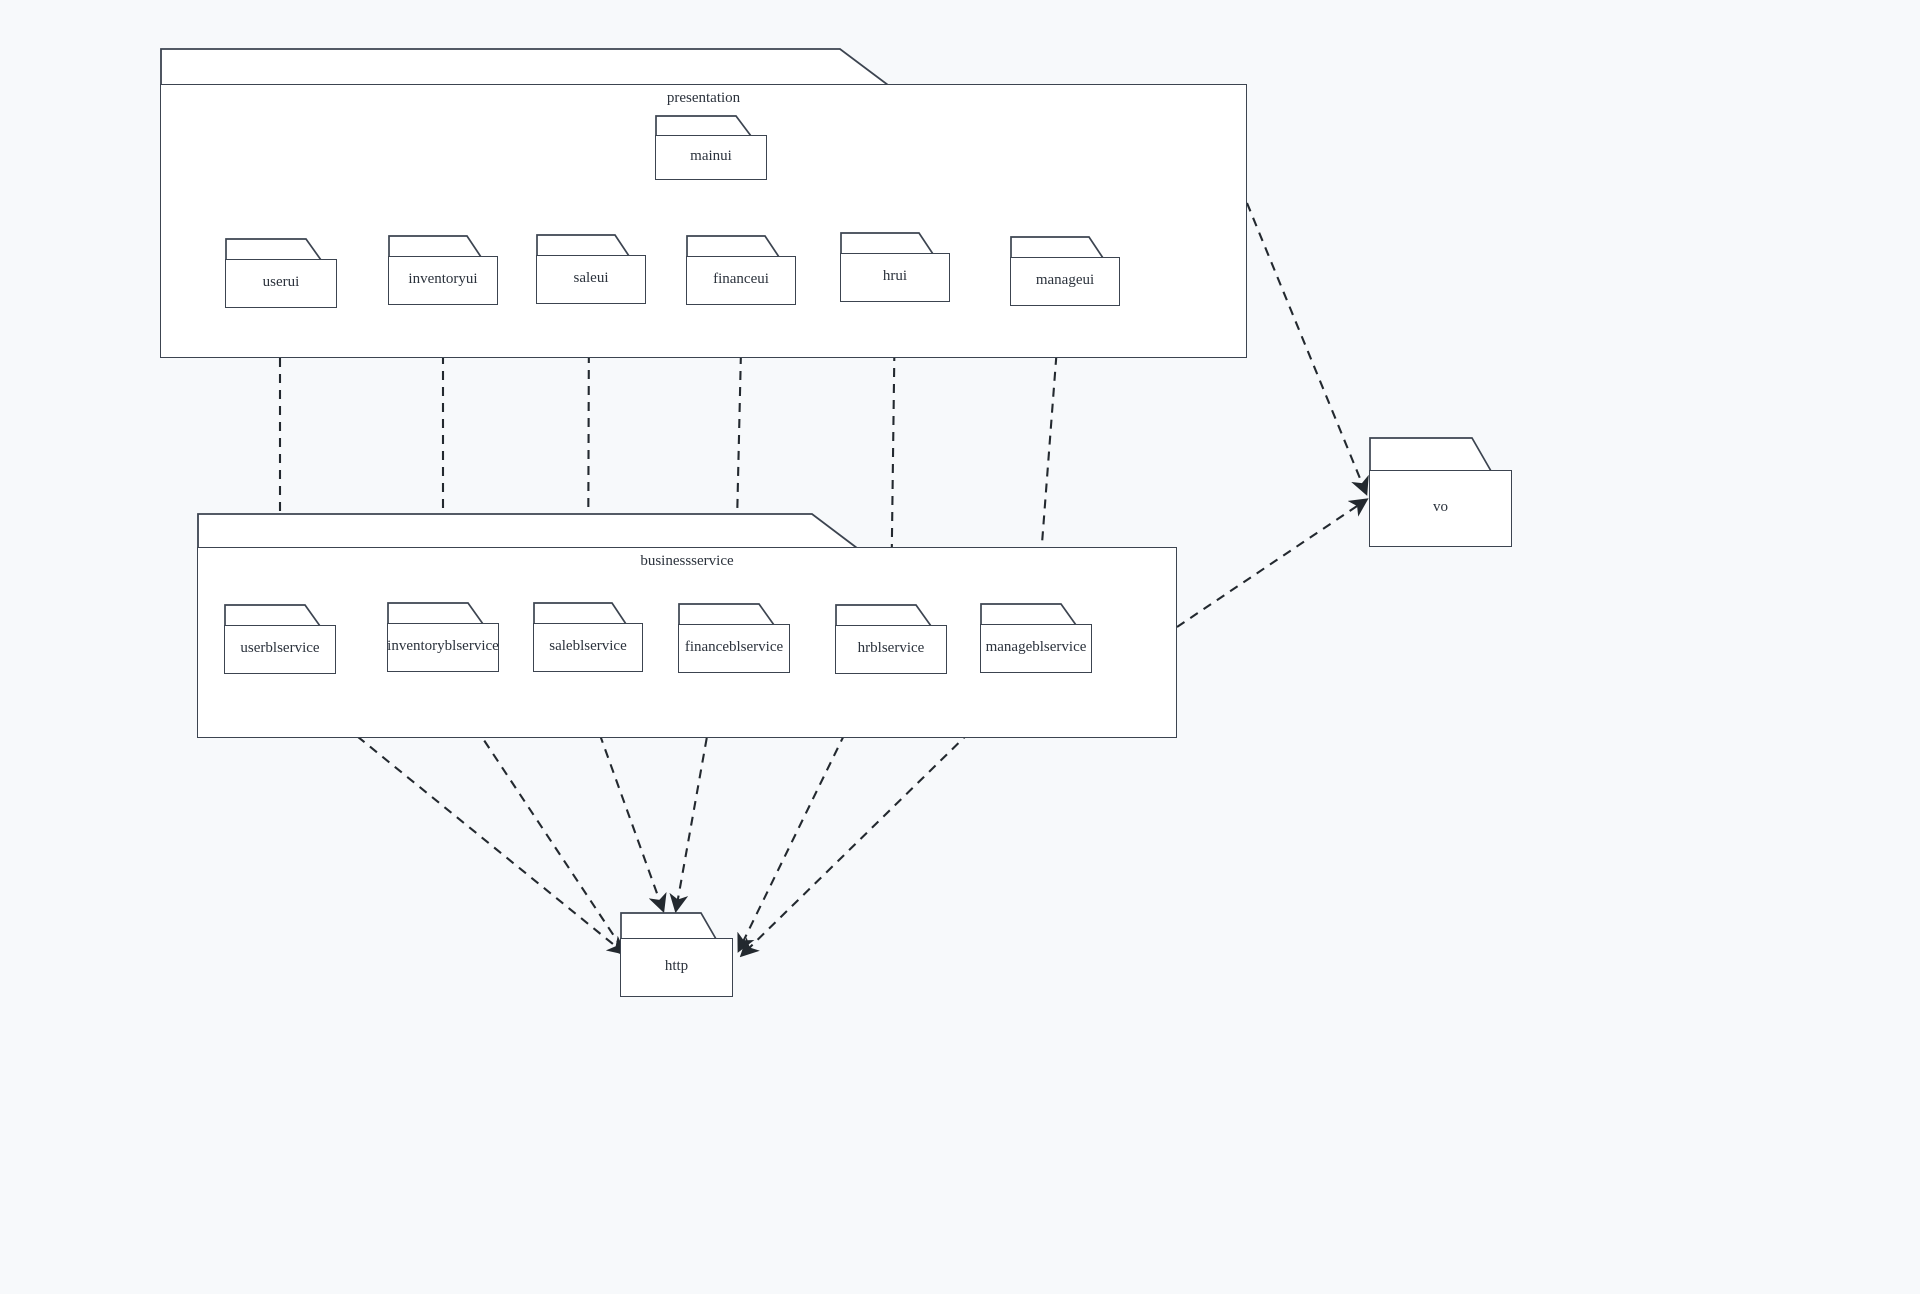 The image size is (1920, 1294). I want to click on package-presentation: presentation, so click(703, 203).